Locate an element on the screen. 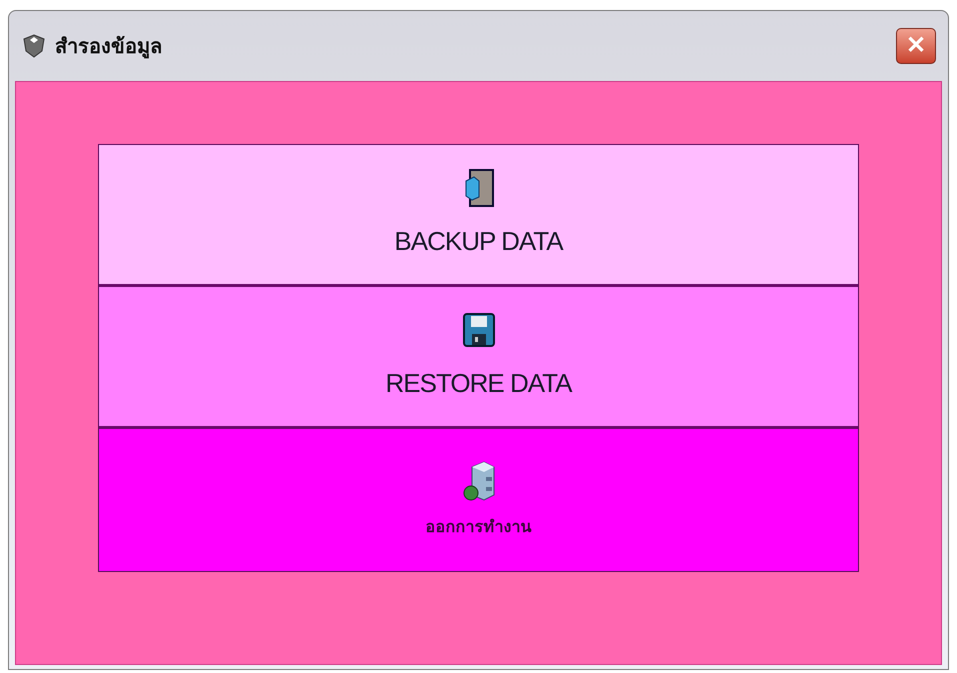  window-title: สำรองข้อมูล is located at coordinates (108, 46).